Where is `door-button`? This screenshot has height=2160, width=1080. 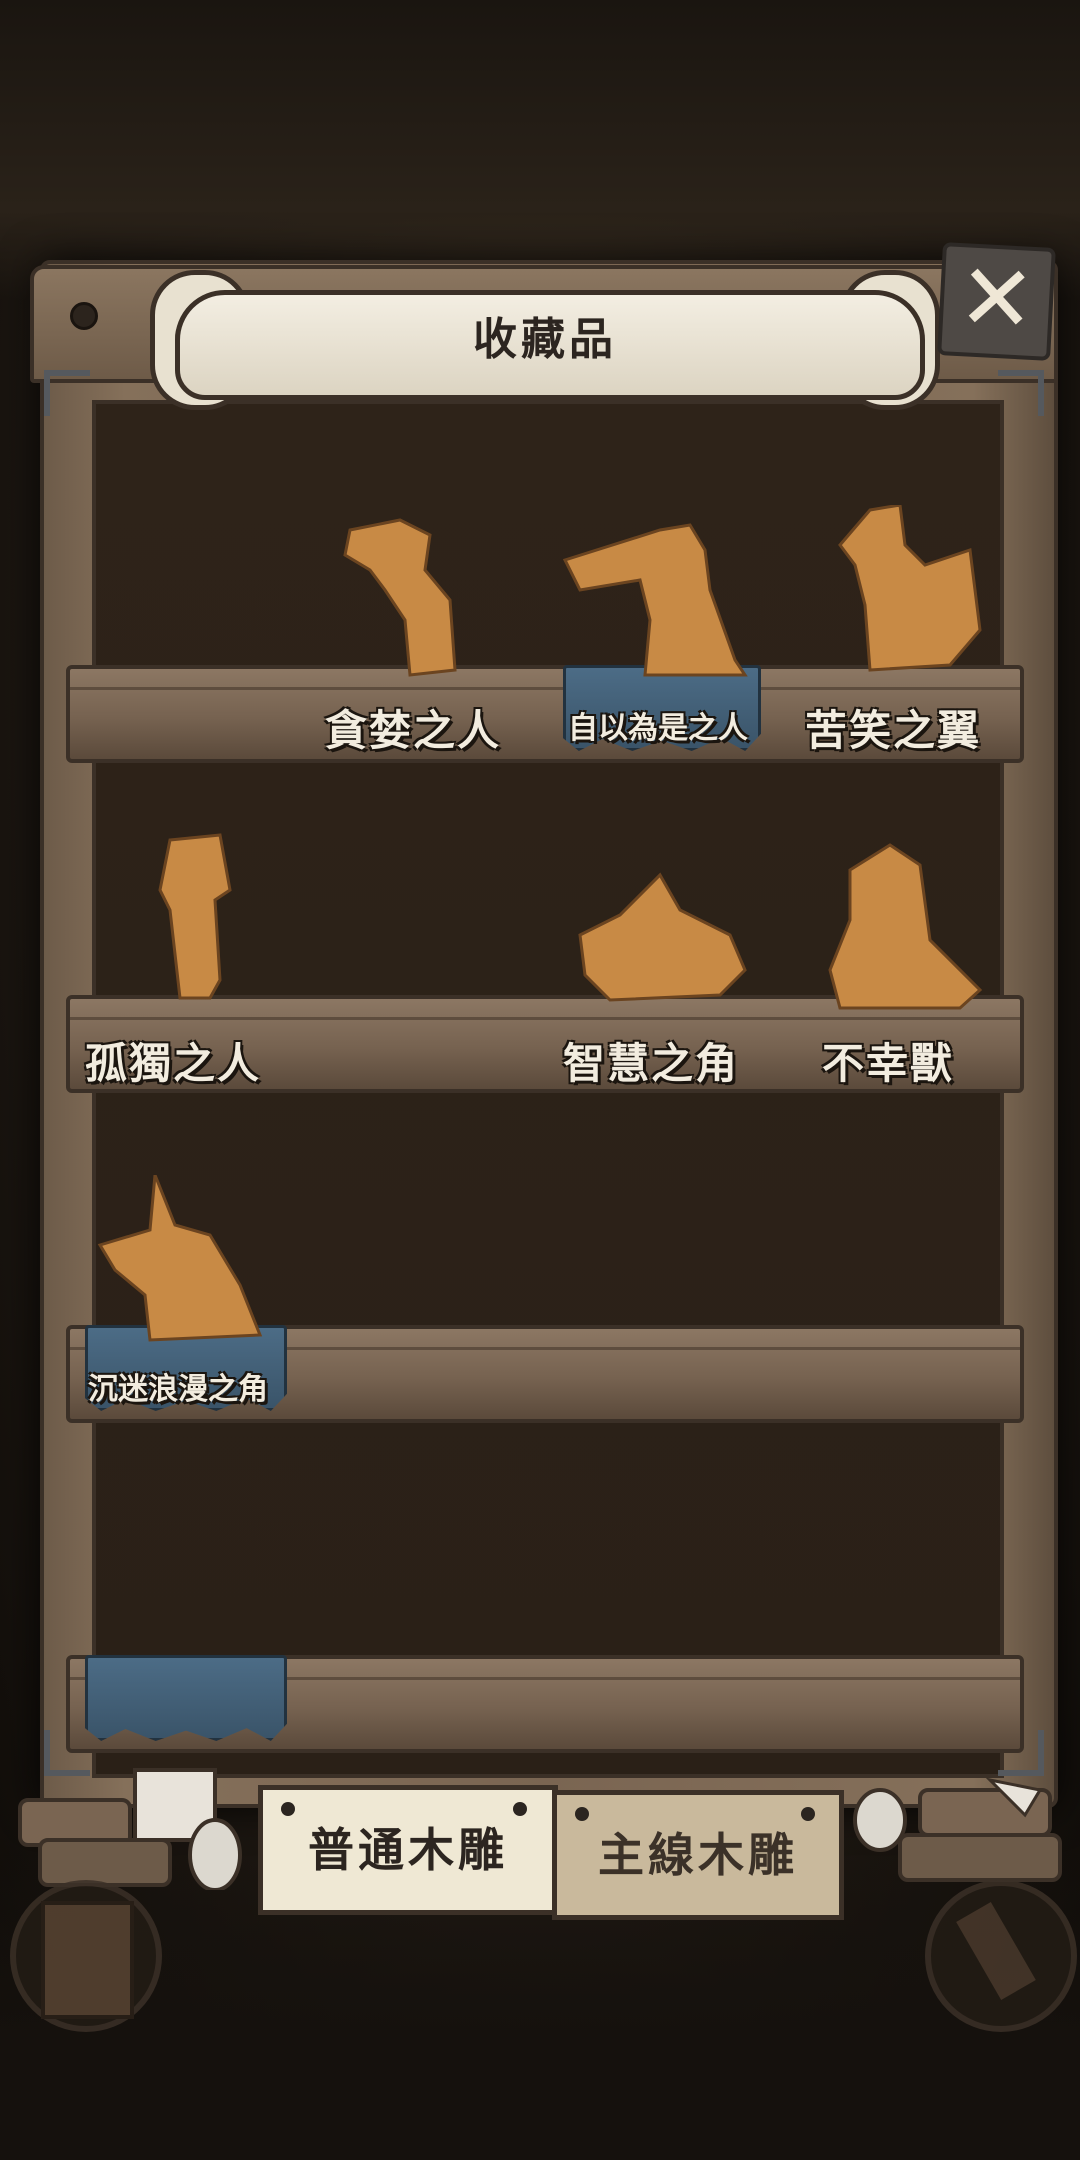 door-button is located at coordinates (86, 1956).